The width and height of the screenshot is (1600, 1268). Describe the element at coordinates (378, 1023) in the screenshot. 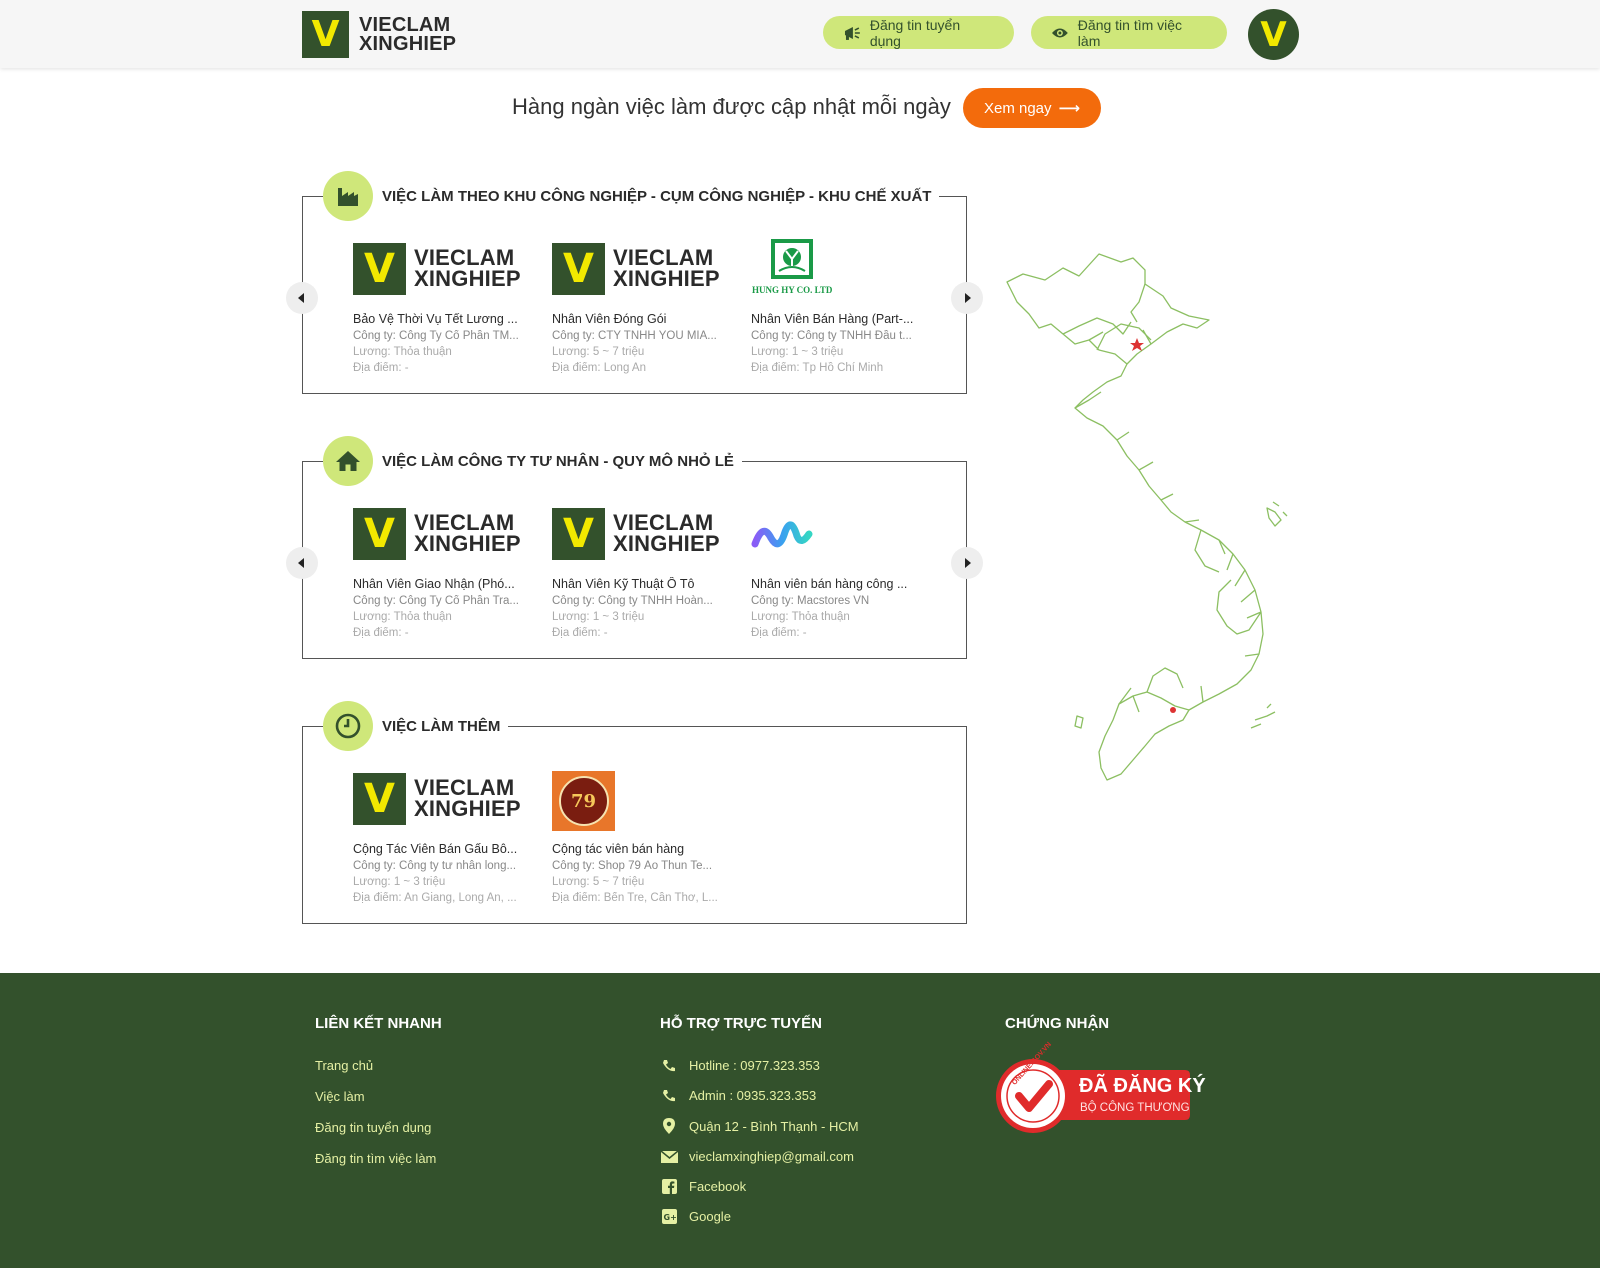

I see `footer-heading: LIÊN KẾT NHANH` at that location.